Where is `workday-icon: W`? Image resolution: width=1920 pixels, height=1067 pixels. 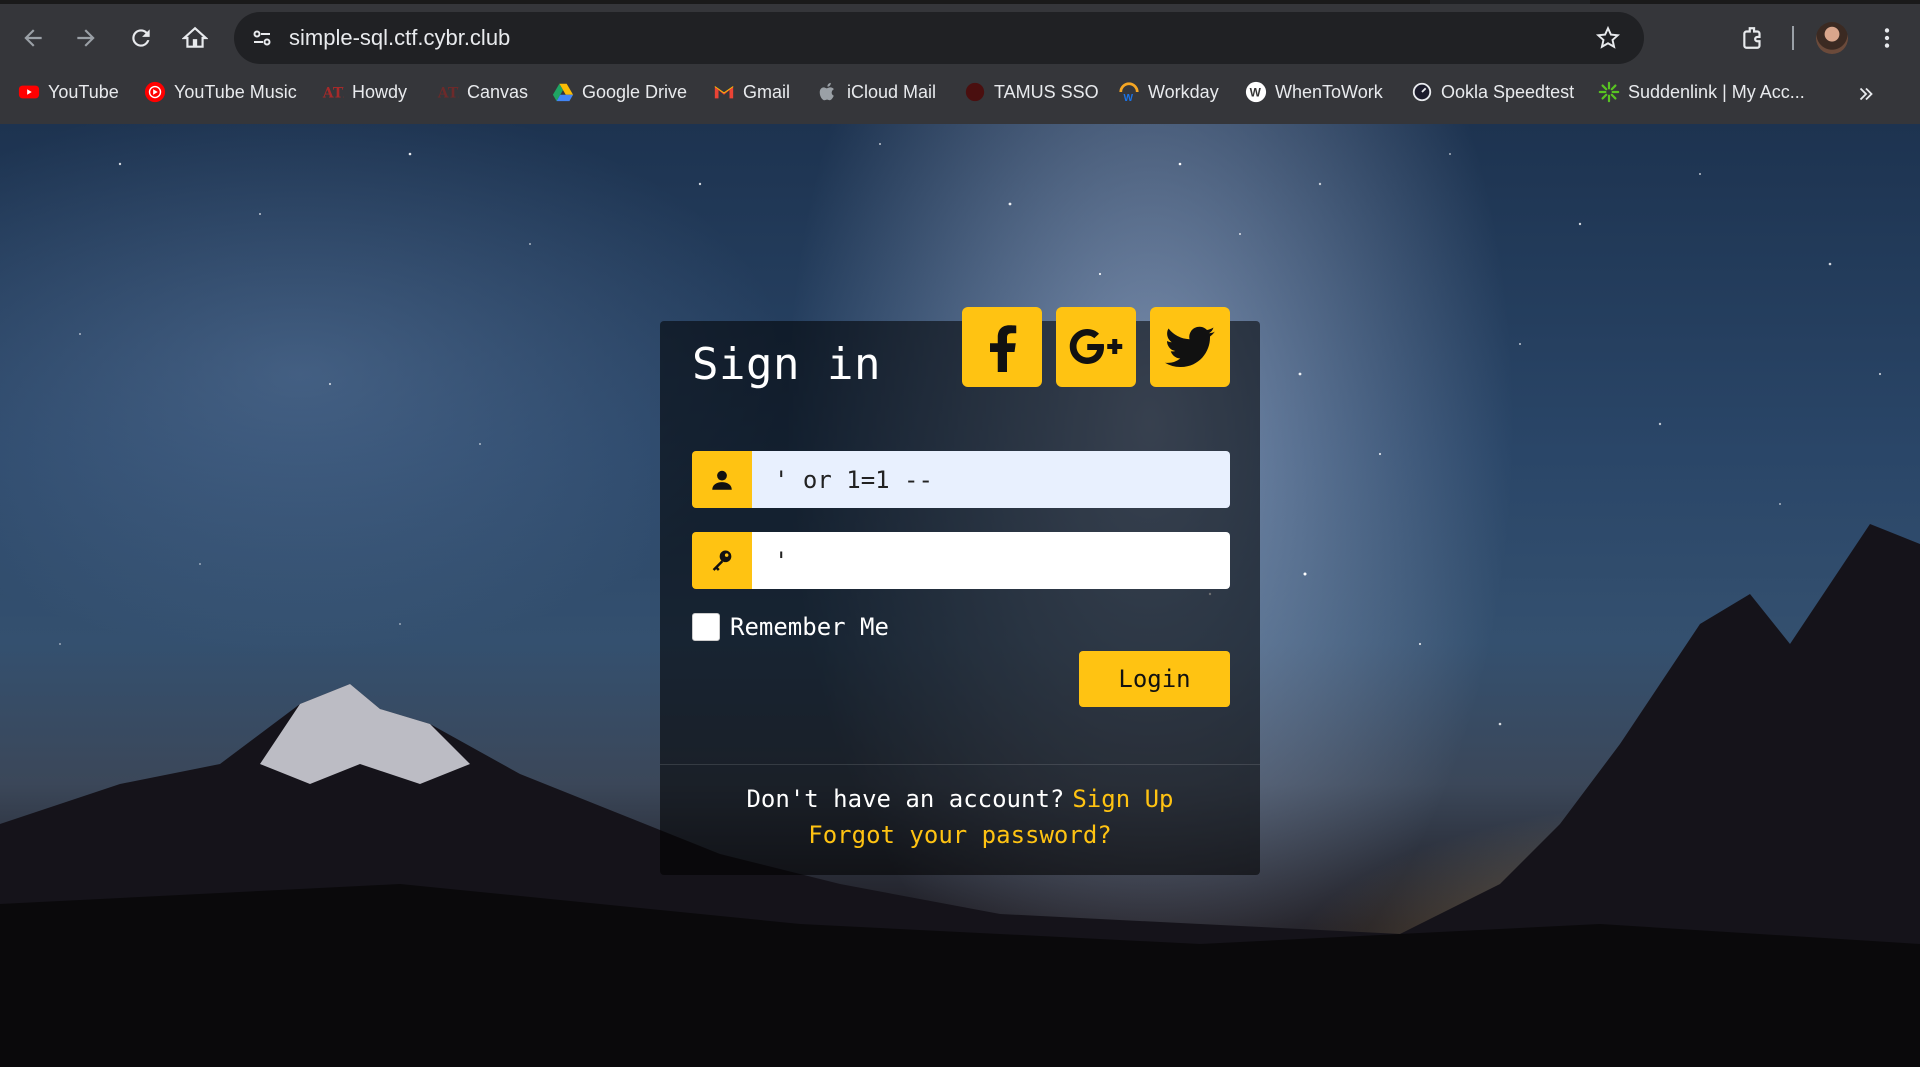 workday-icon: W is located at coordinates (1129, 92).